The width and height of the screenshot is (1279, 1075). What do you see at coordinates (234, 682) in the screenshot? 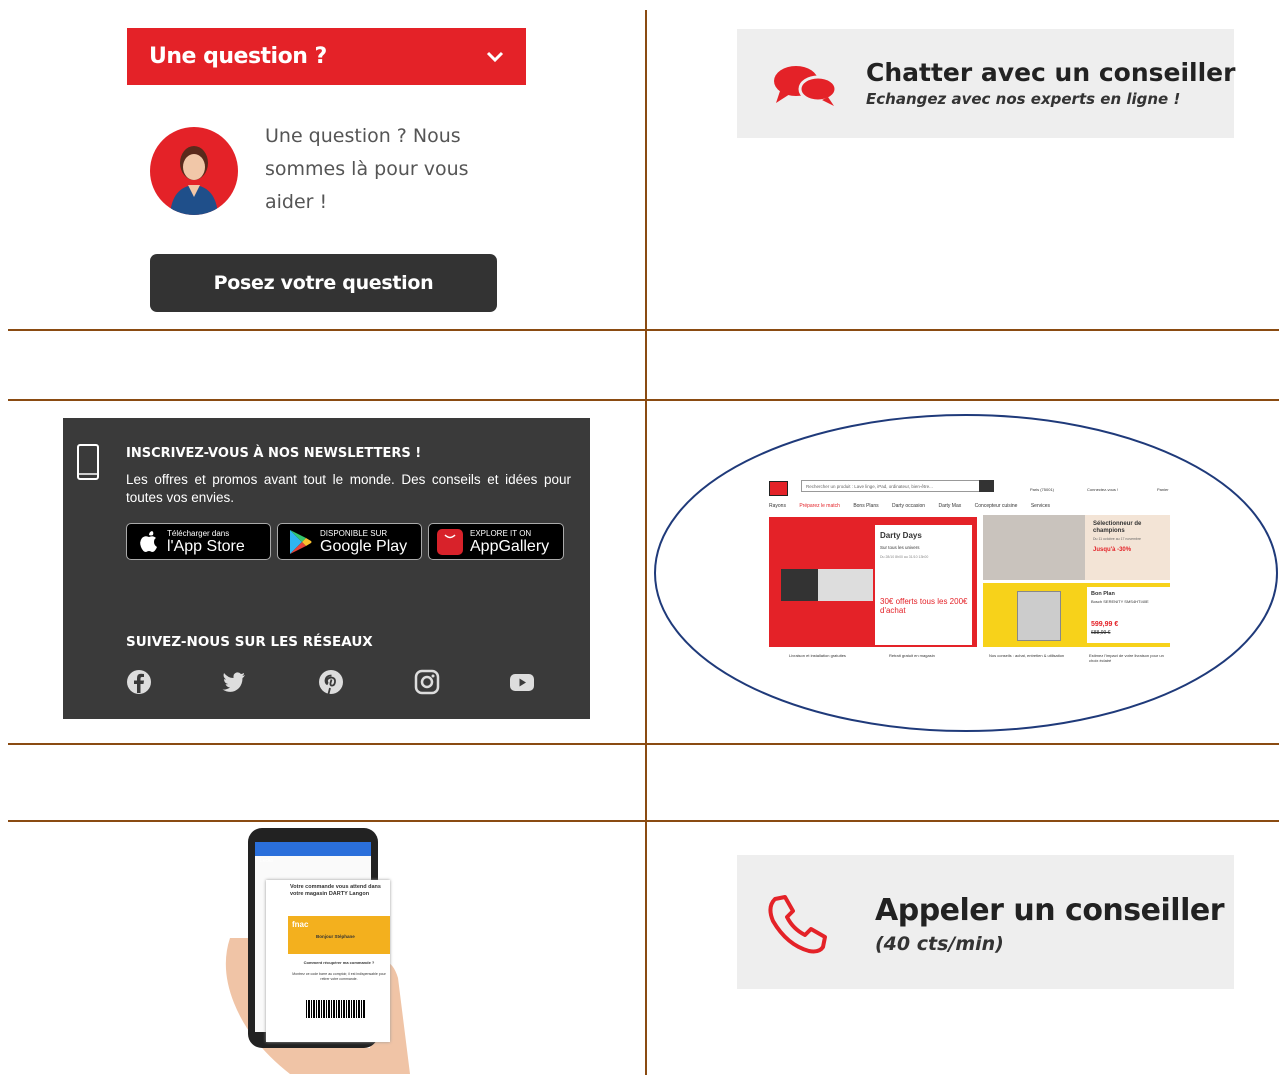
I see `twitter-icon` at bounding box center [234, 682].